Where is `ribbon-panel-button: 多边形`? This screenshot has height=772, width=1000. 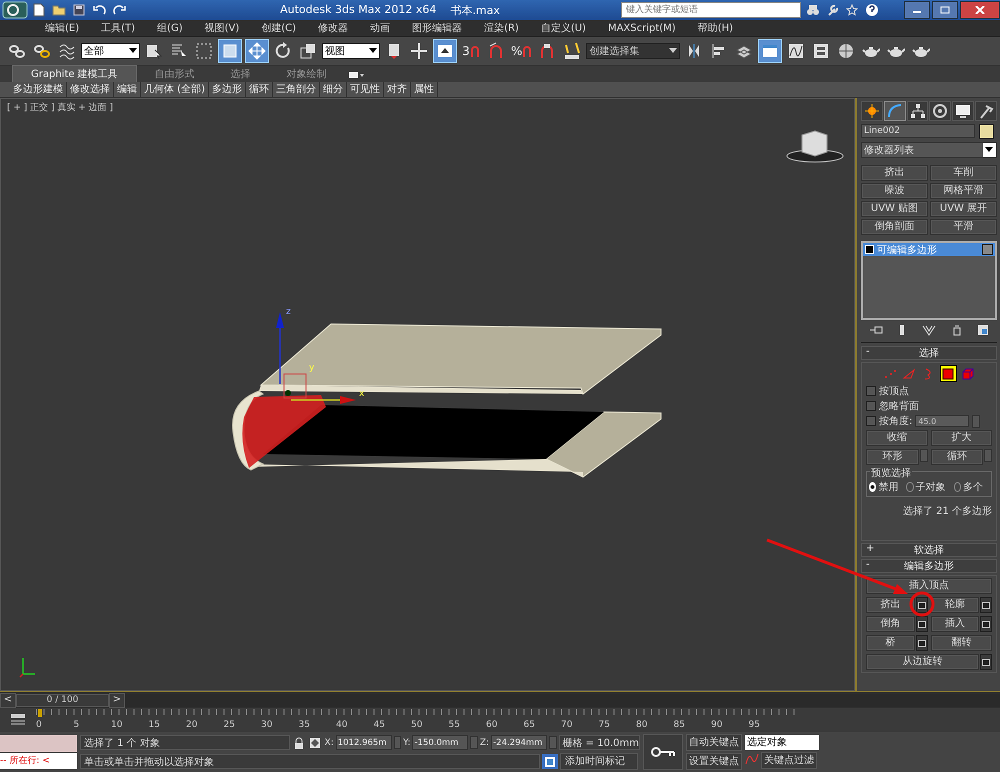 ribbon-panel-button: 多边形 is located at coordinates (227, 89).